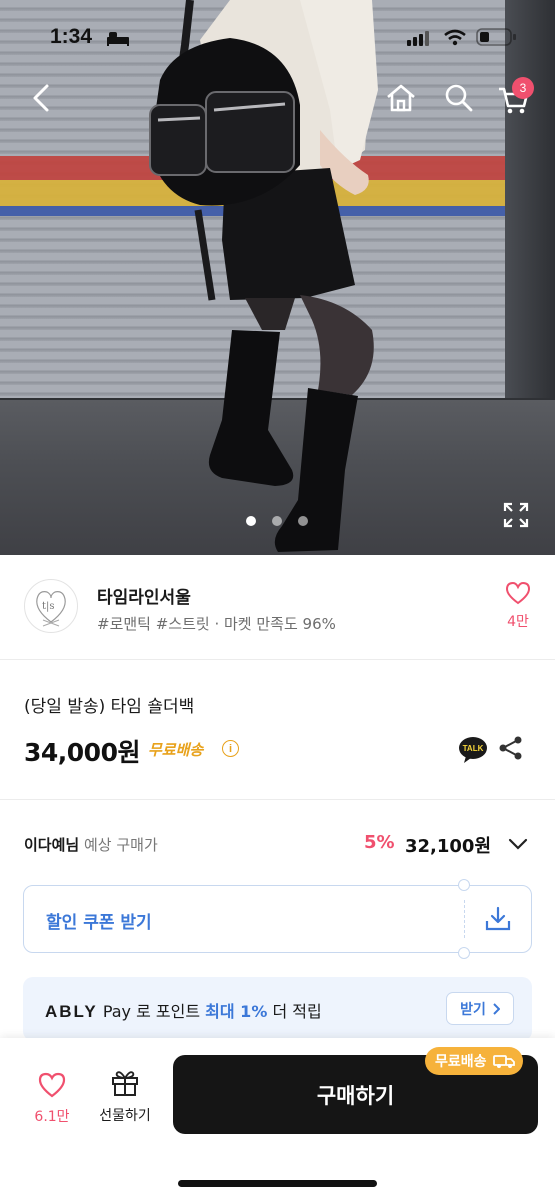  I want to click on store-tags: #로맨틱 #스트릿 · 마켓 만족도 96%, so click(216, 624).